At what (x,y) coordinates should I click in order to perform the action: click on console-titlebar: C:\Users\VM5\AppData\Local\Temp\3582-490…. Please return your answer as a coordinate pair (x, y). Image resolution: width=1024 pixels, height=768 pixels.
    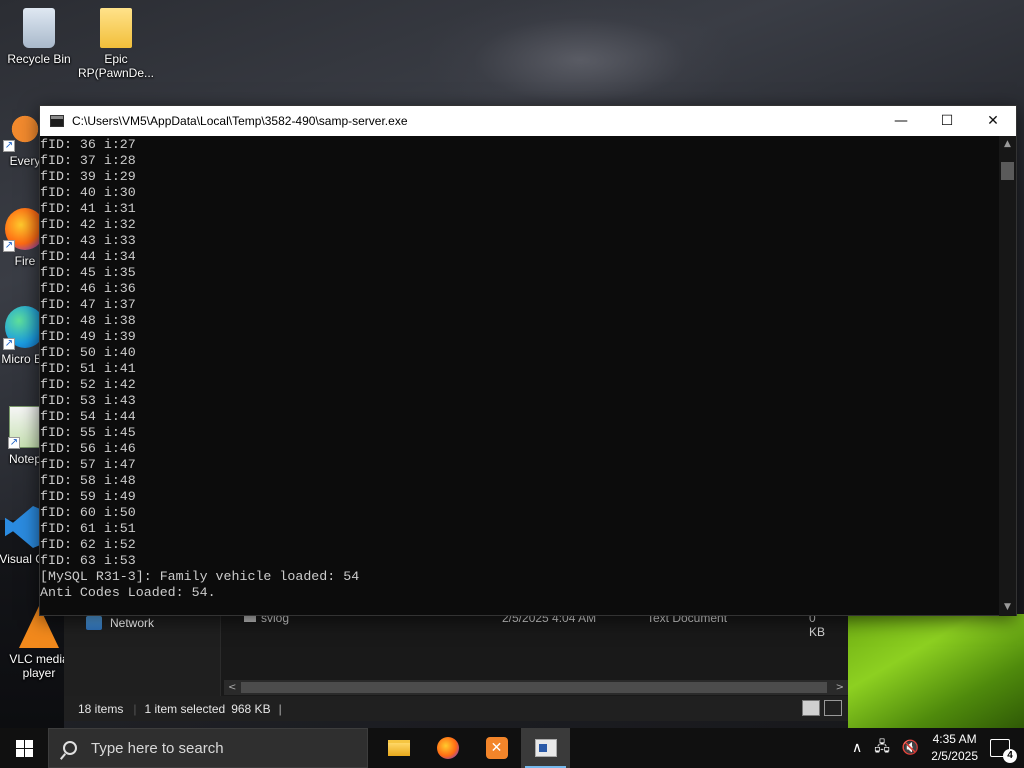
    Looking at the image, I should click on (528, 121).